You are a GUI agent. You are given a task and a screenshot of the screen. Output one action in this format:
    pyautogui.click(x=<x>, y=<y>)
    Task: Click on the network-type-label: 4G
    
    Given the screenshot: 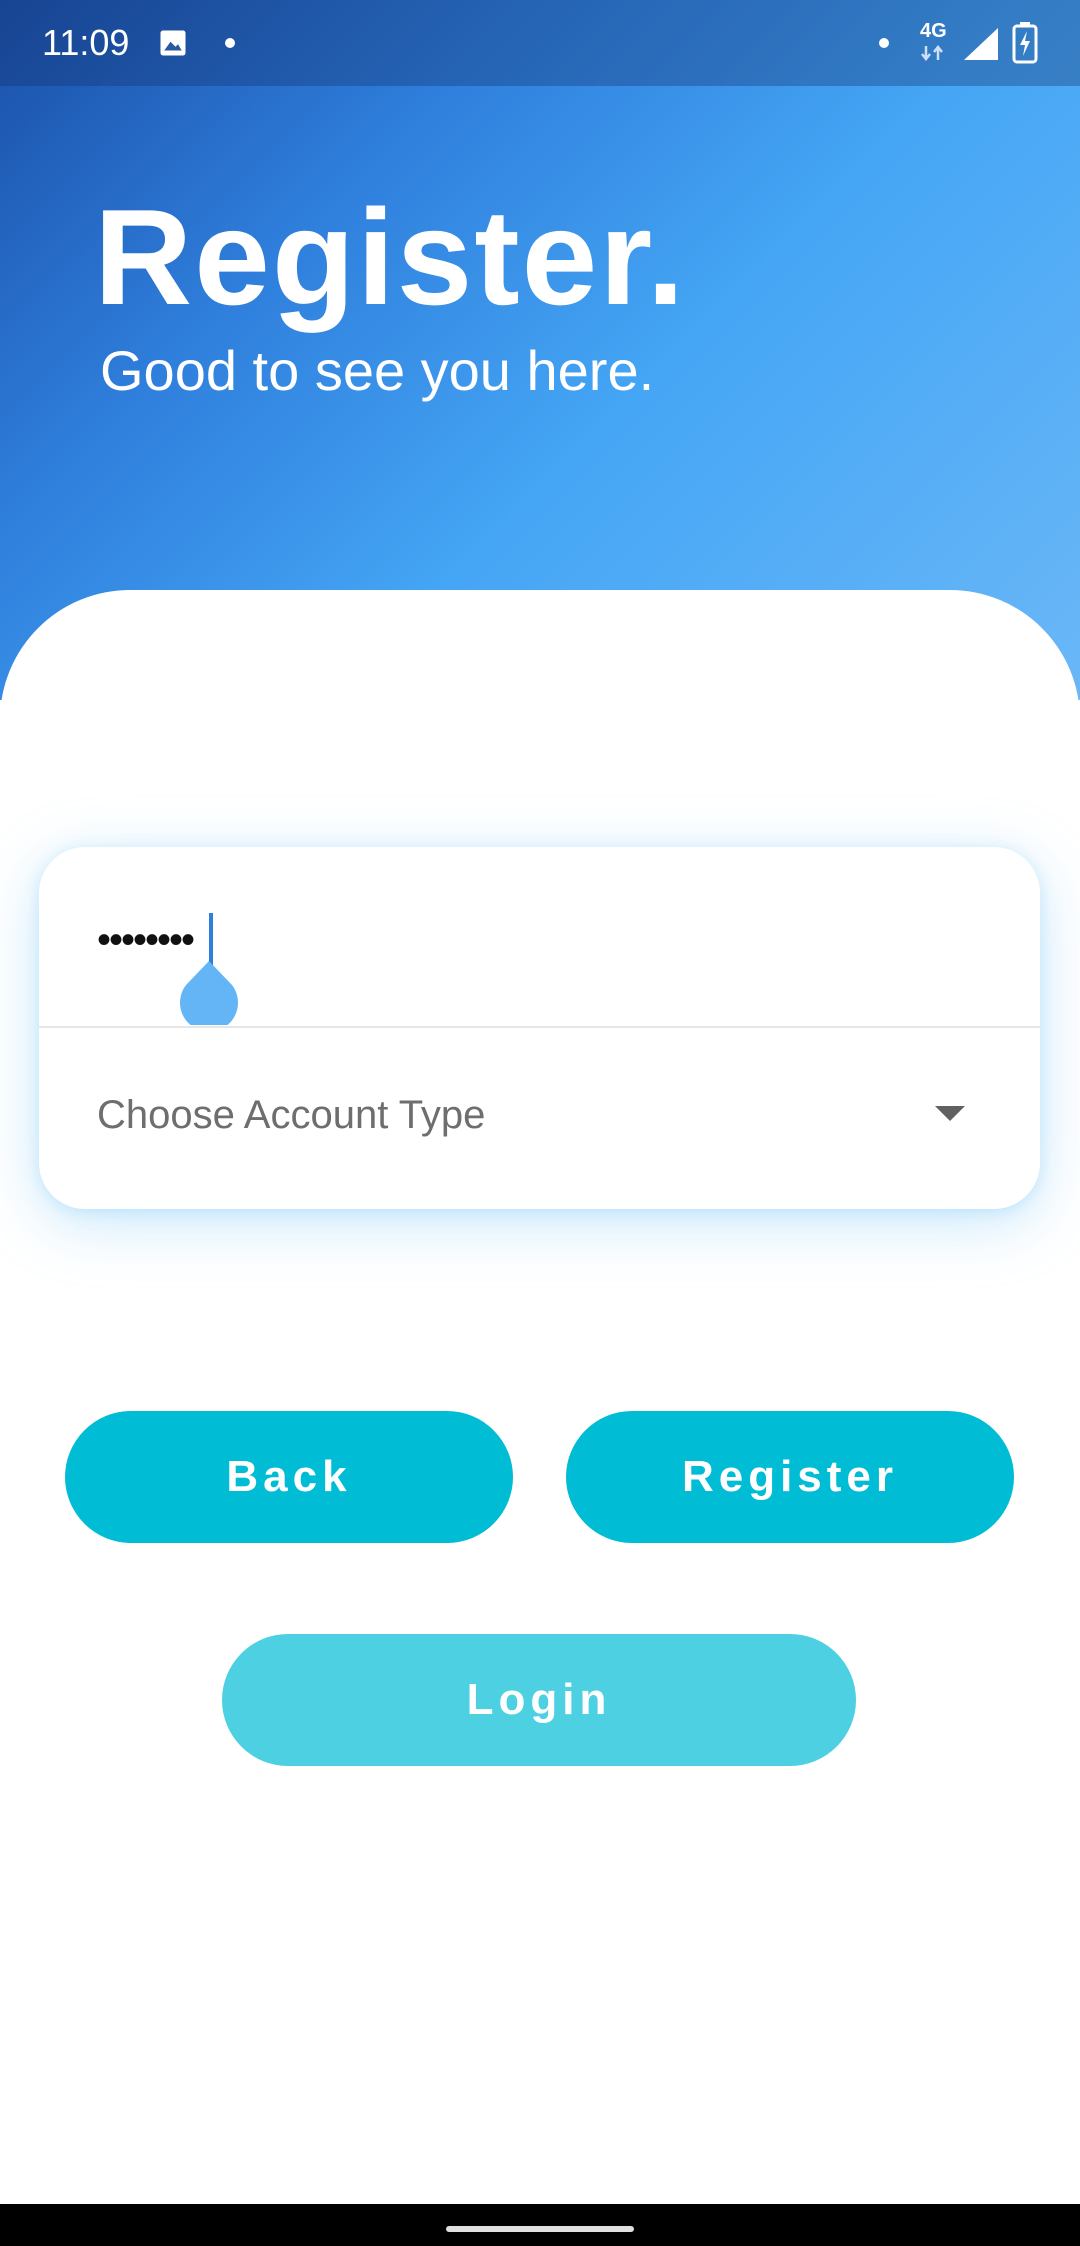 What is the action you would take?
    pyautogui.click(x=933, y=31)
    